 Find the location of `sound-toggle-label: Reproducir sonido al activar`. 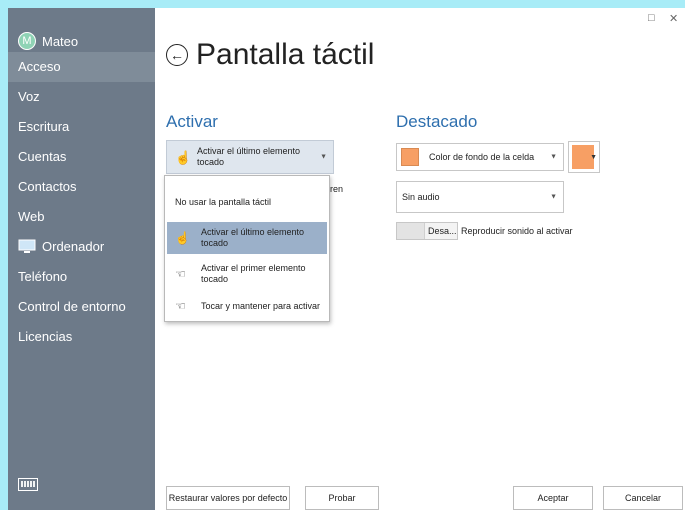

sound-toggle-label: Reproducir sonido al activar is located at coordinates (517, 231).